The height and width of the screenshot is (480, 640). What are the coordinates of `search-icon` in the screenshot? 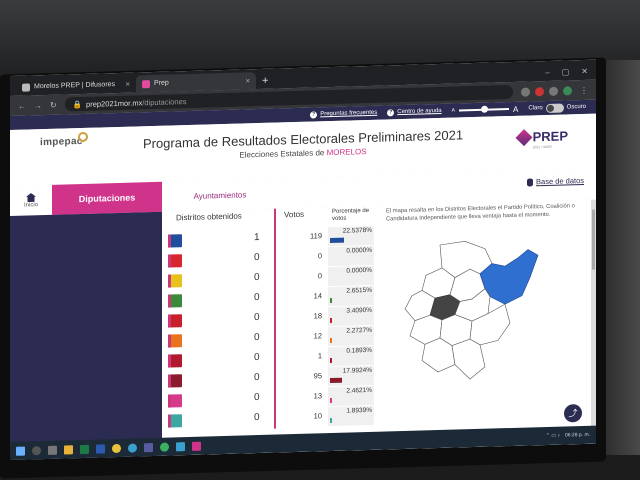 It's located at (36, 450).